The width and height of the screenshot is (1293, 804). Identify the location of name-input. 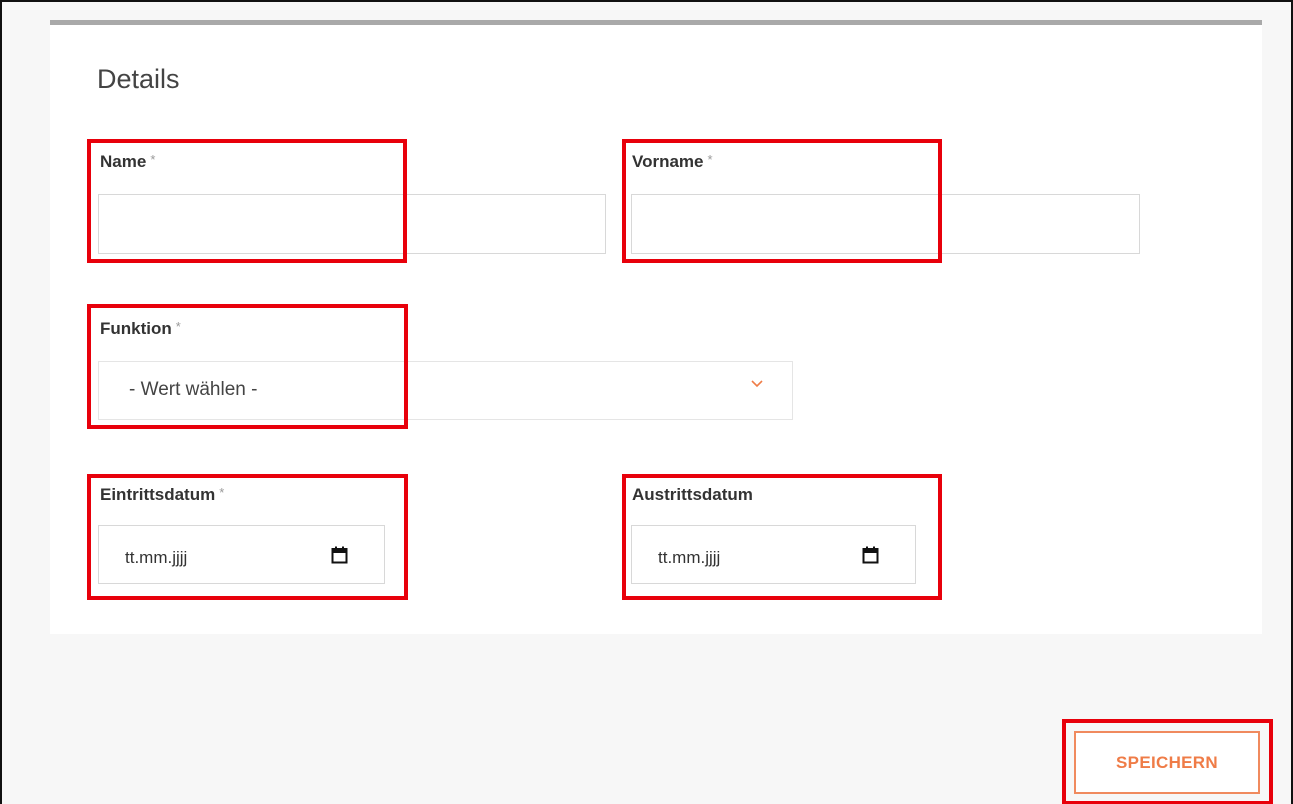
(352, 224).